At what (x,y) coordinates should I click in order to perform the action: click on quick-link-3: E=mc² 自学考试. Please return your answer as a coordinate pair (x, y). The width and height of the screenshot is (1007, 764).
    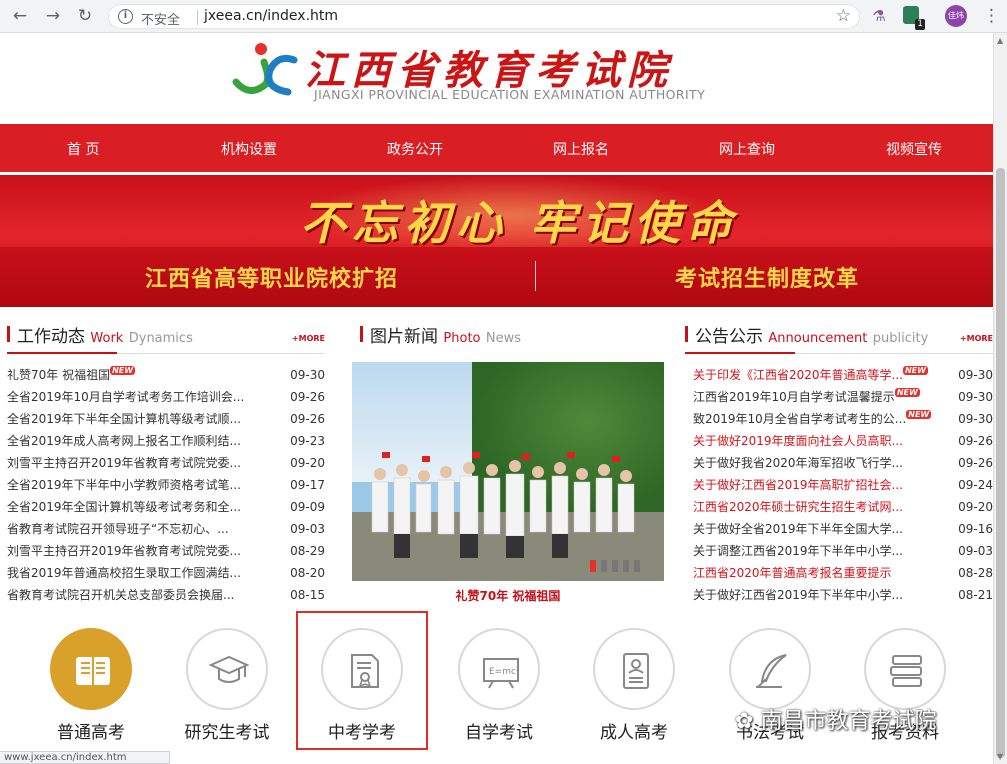
    Looking at the image, I should click on (499, 685).